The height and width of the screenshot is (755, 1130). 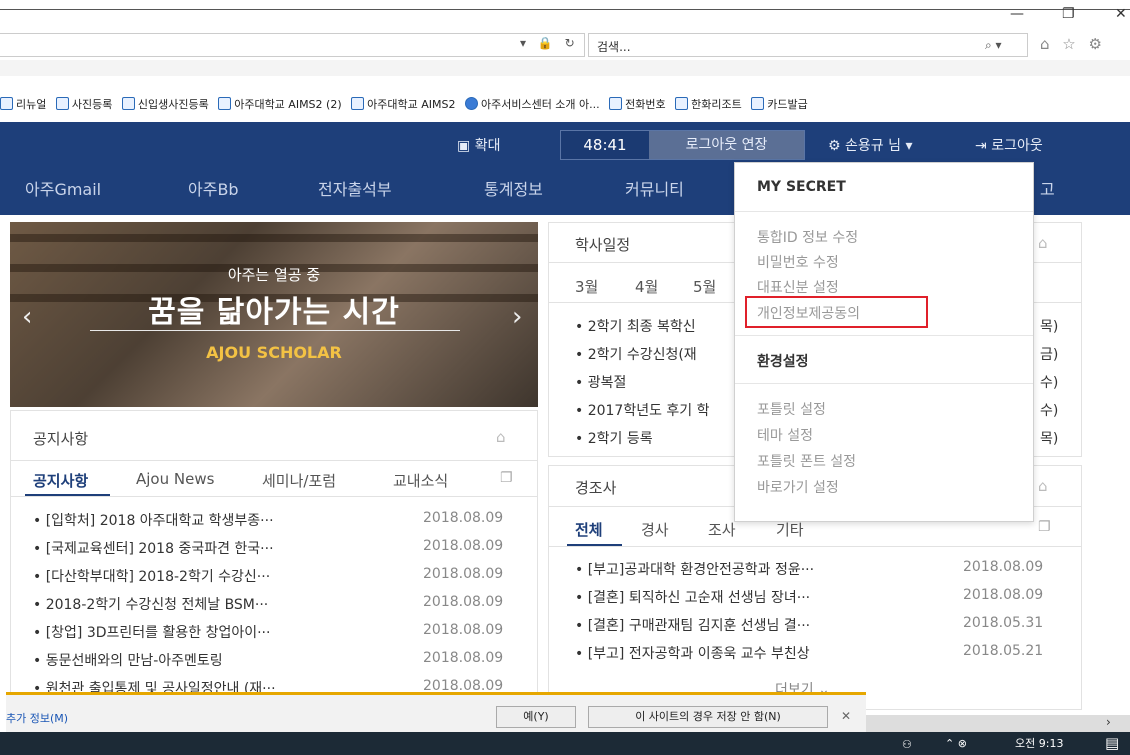 I want to click on favorite-item: 카드발급, so click(x=779, y=104).